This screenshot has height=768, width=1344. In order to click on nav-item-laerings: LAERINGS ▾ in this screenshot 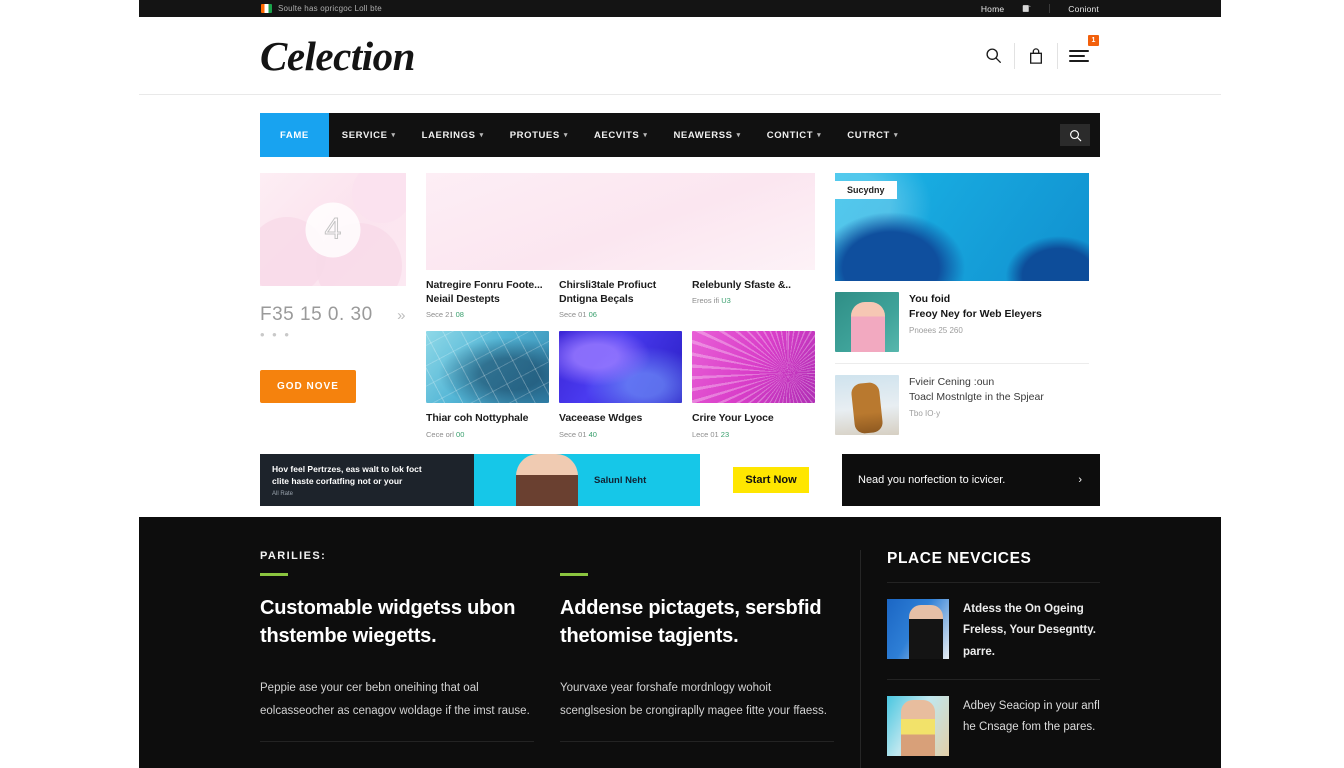, I will do `click(453, 135)`.